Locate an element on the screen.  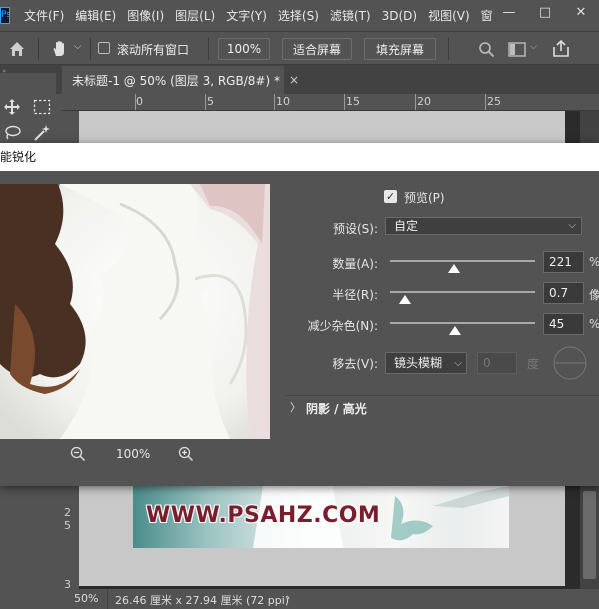
reduce-noise-slider-thumb is located at coordinates (455, 330).